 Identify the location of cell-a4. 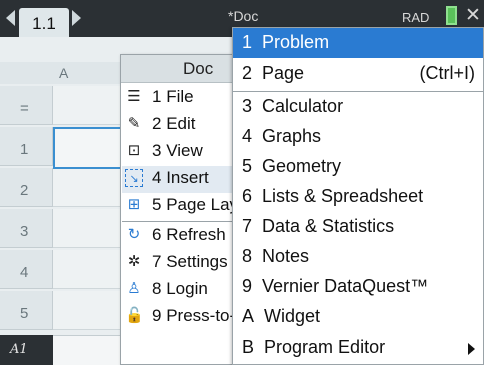
(88, 269).